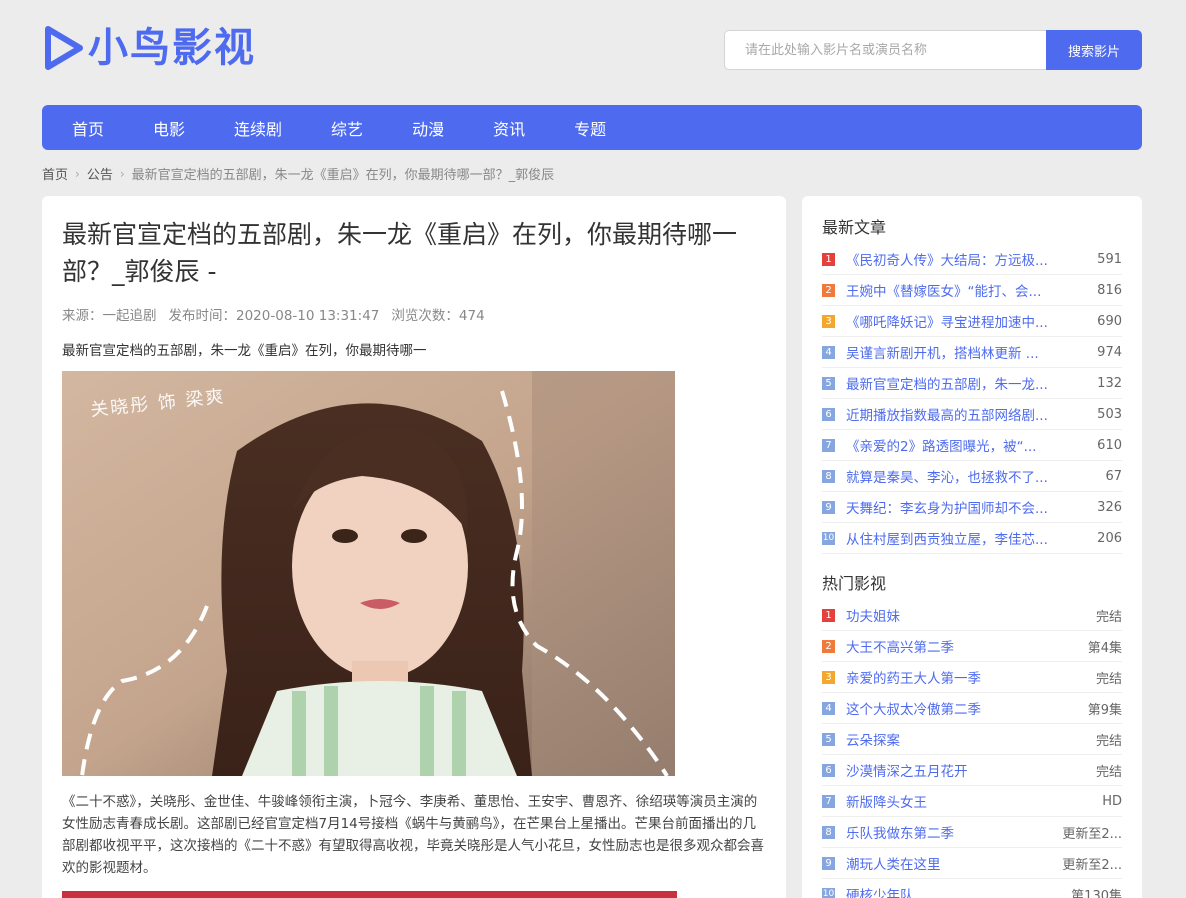  Describe the element at coordinates (966, 770) in the screenshot. I see `video-link: 沙漠情深之五月花开` at that location.